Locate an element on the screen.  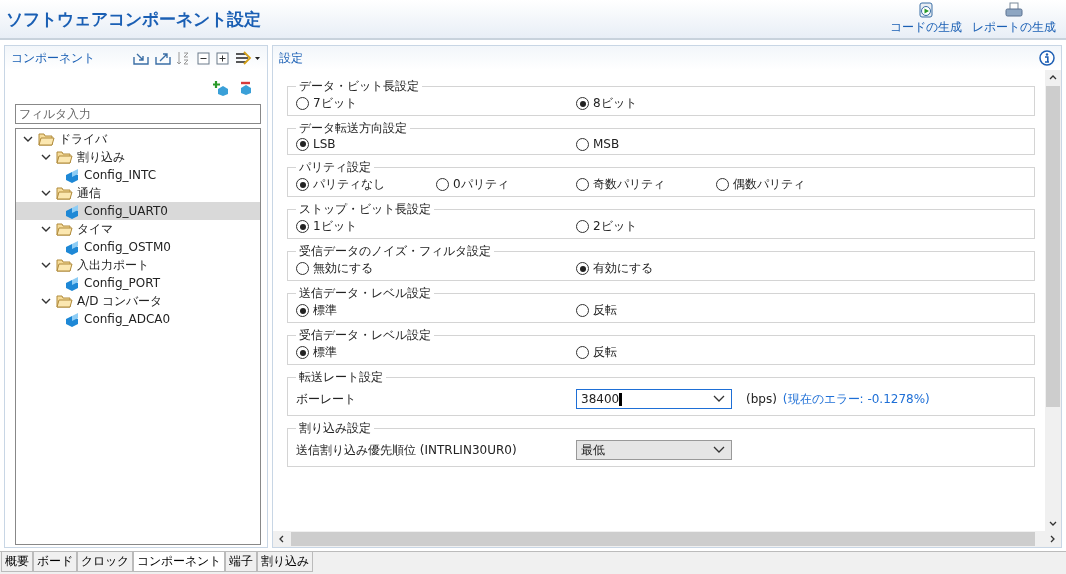
panel-title: コンポーネント is located at coordinates (53, 58).